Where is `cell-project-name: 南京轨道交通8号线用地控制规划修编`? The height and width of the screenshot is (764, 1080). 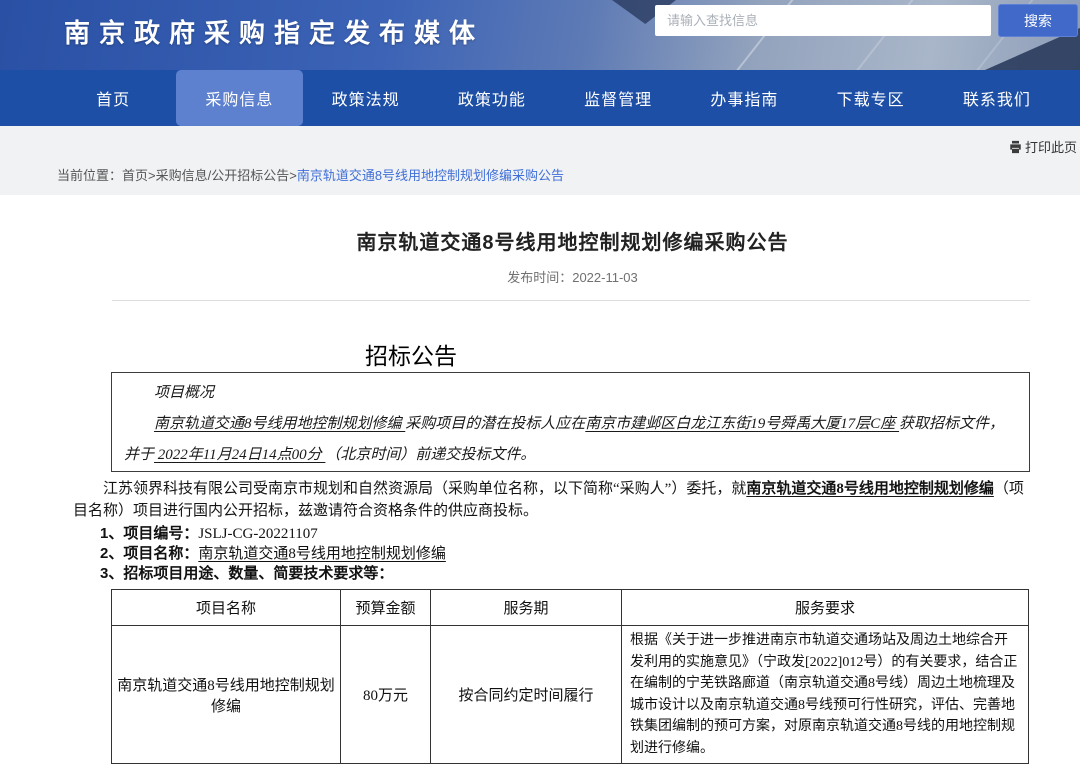 cell-project-name: 南京轨道交通8号线用地控制规划修编 is located at coordinates (226, 694).